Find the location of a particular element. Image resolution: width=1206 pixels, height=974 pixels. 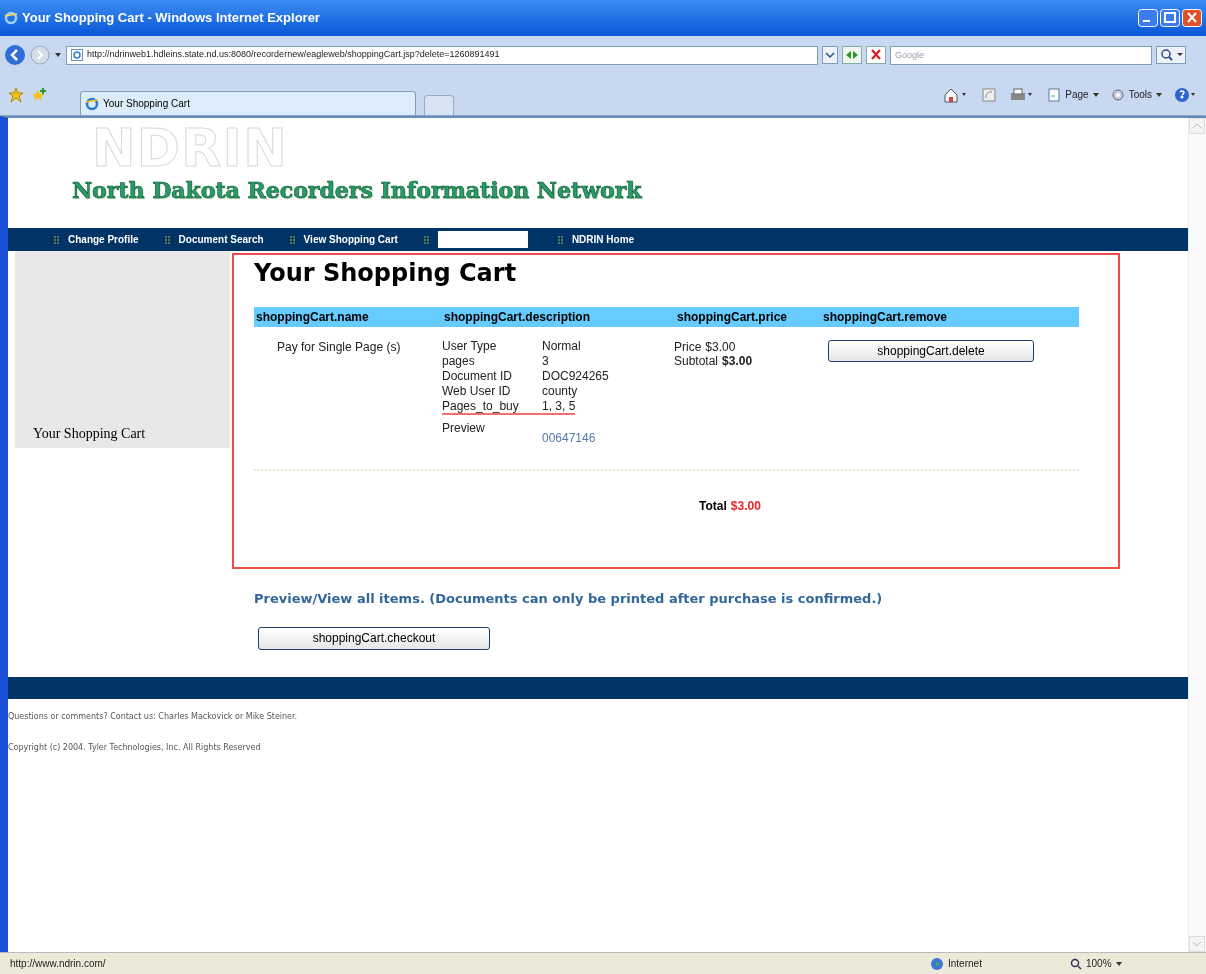

stop-button is located at coordinates (876, 55).